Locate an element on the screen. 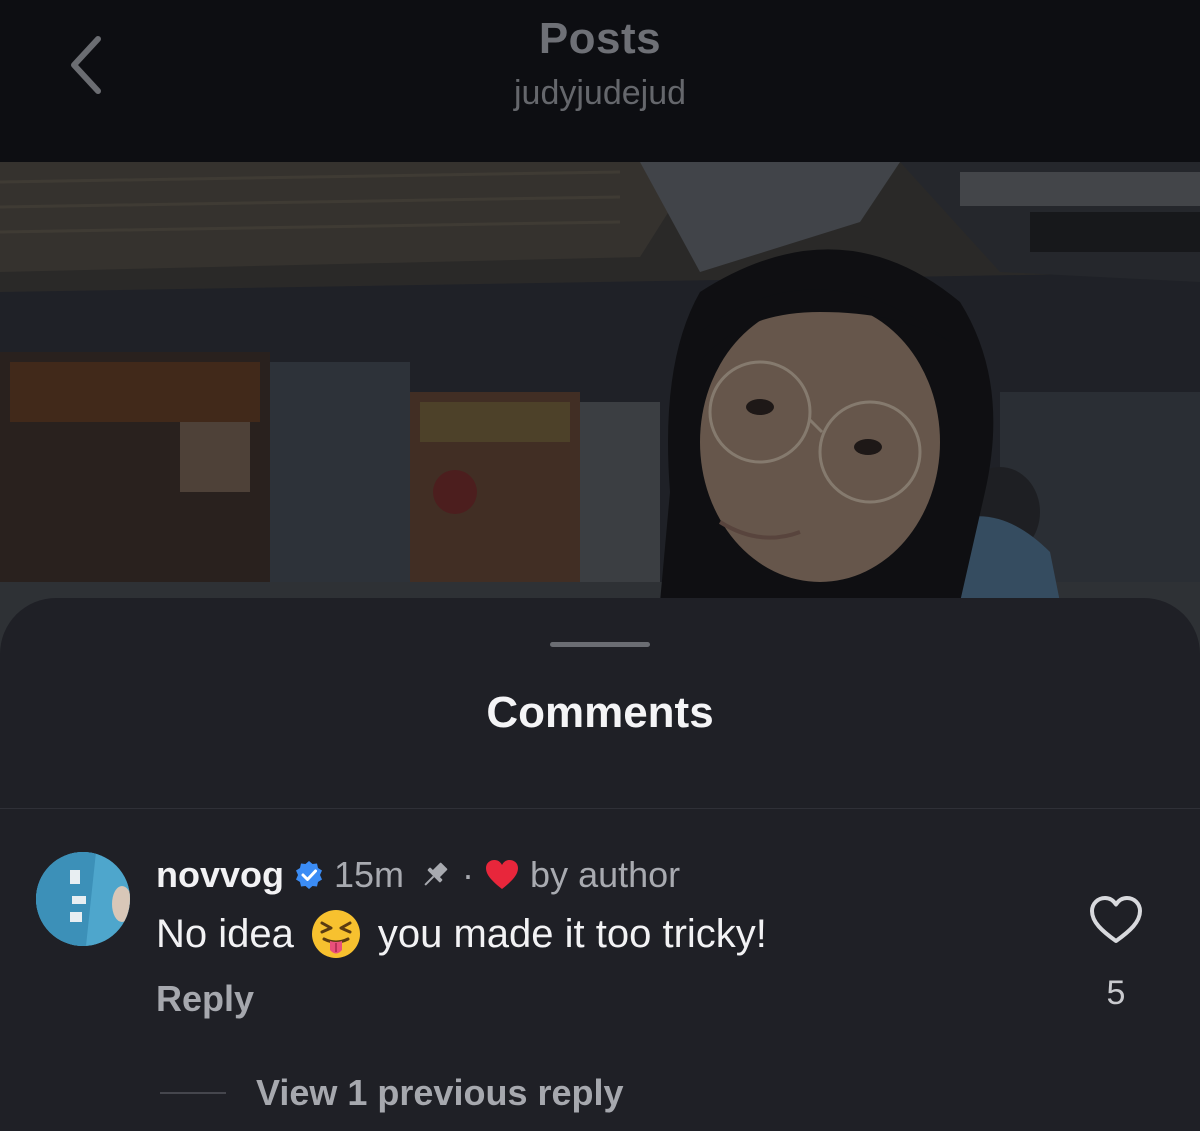  like-button is located at coordinates (1116, 920).